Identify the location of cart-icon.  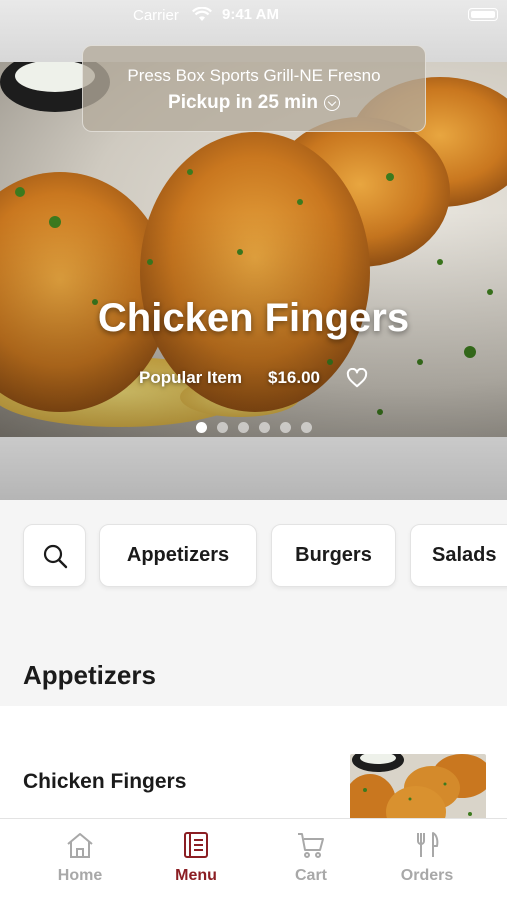
(311, 845).